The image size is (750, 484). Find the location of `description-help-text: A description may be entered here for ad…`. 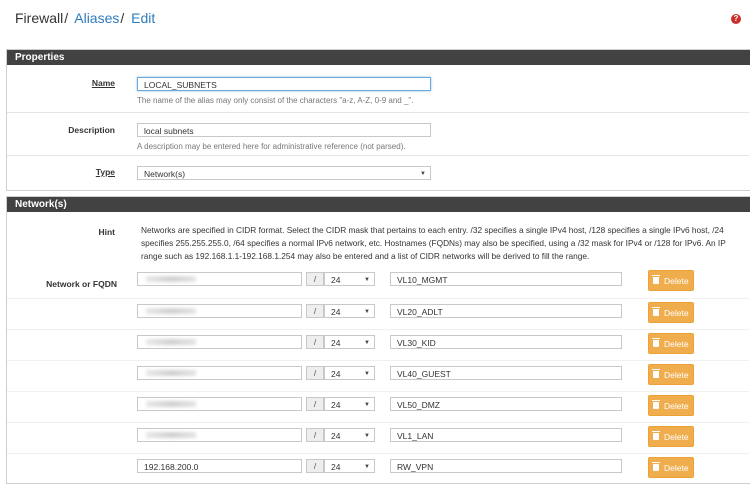

description-help-text: A description may be entered here for ad… is located at coordinates (271, 146).